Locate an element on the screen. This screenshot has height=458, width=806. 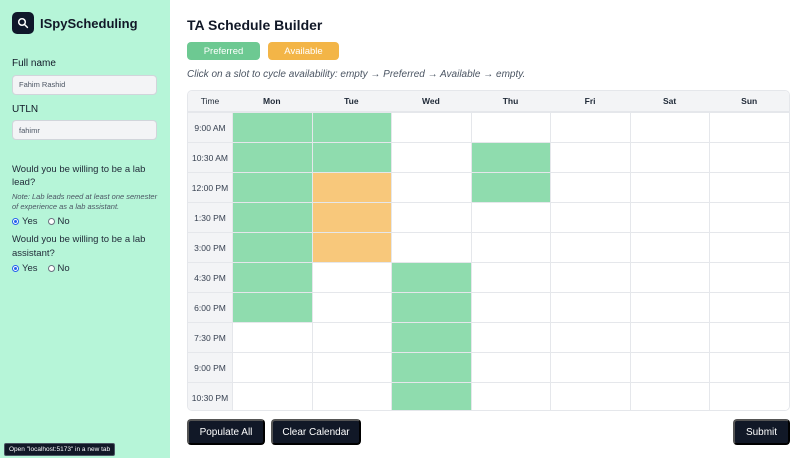
submit-button: Submit is located at coordinates (761, 432).